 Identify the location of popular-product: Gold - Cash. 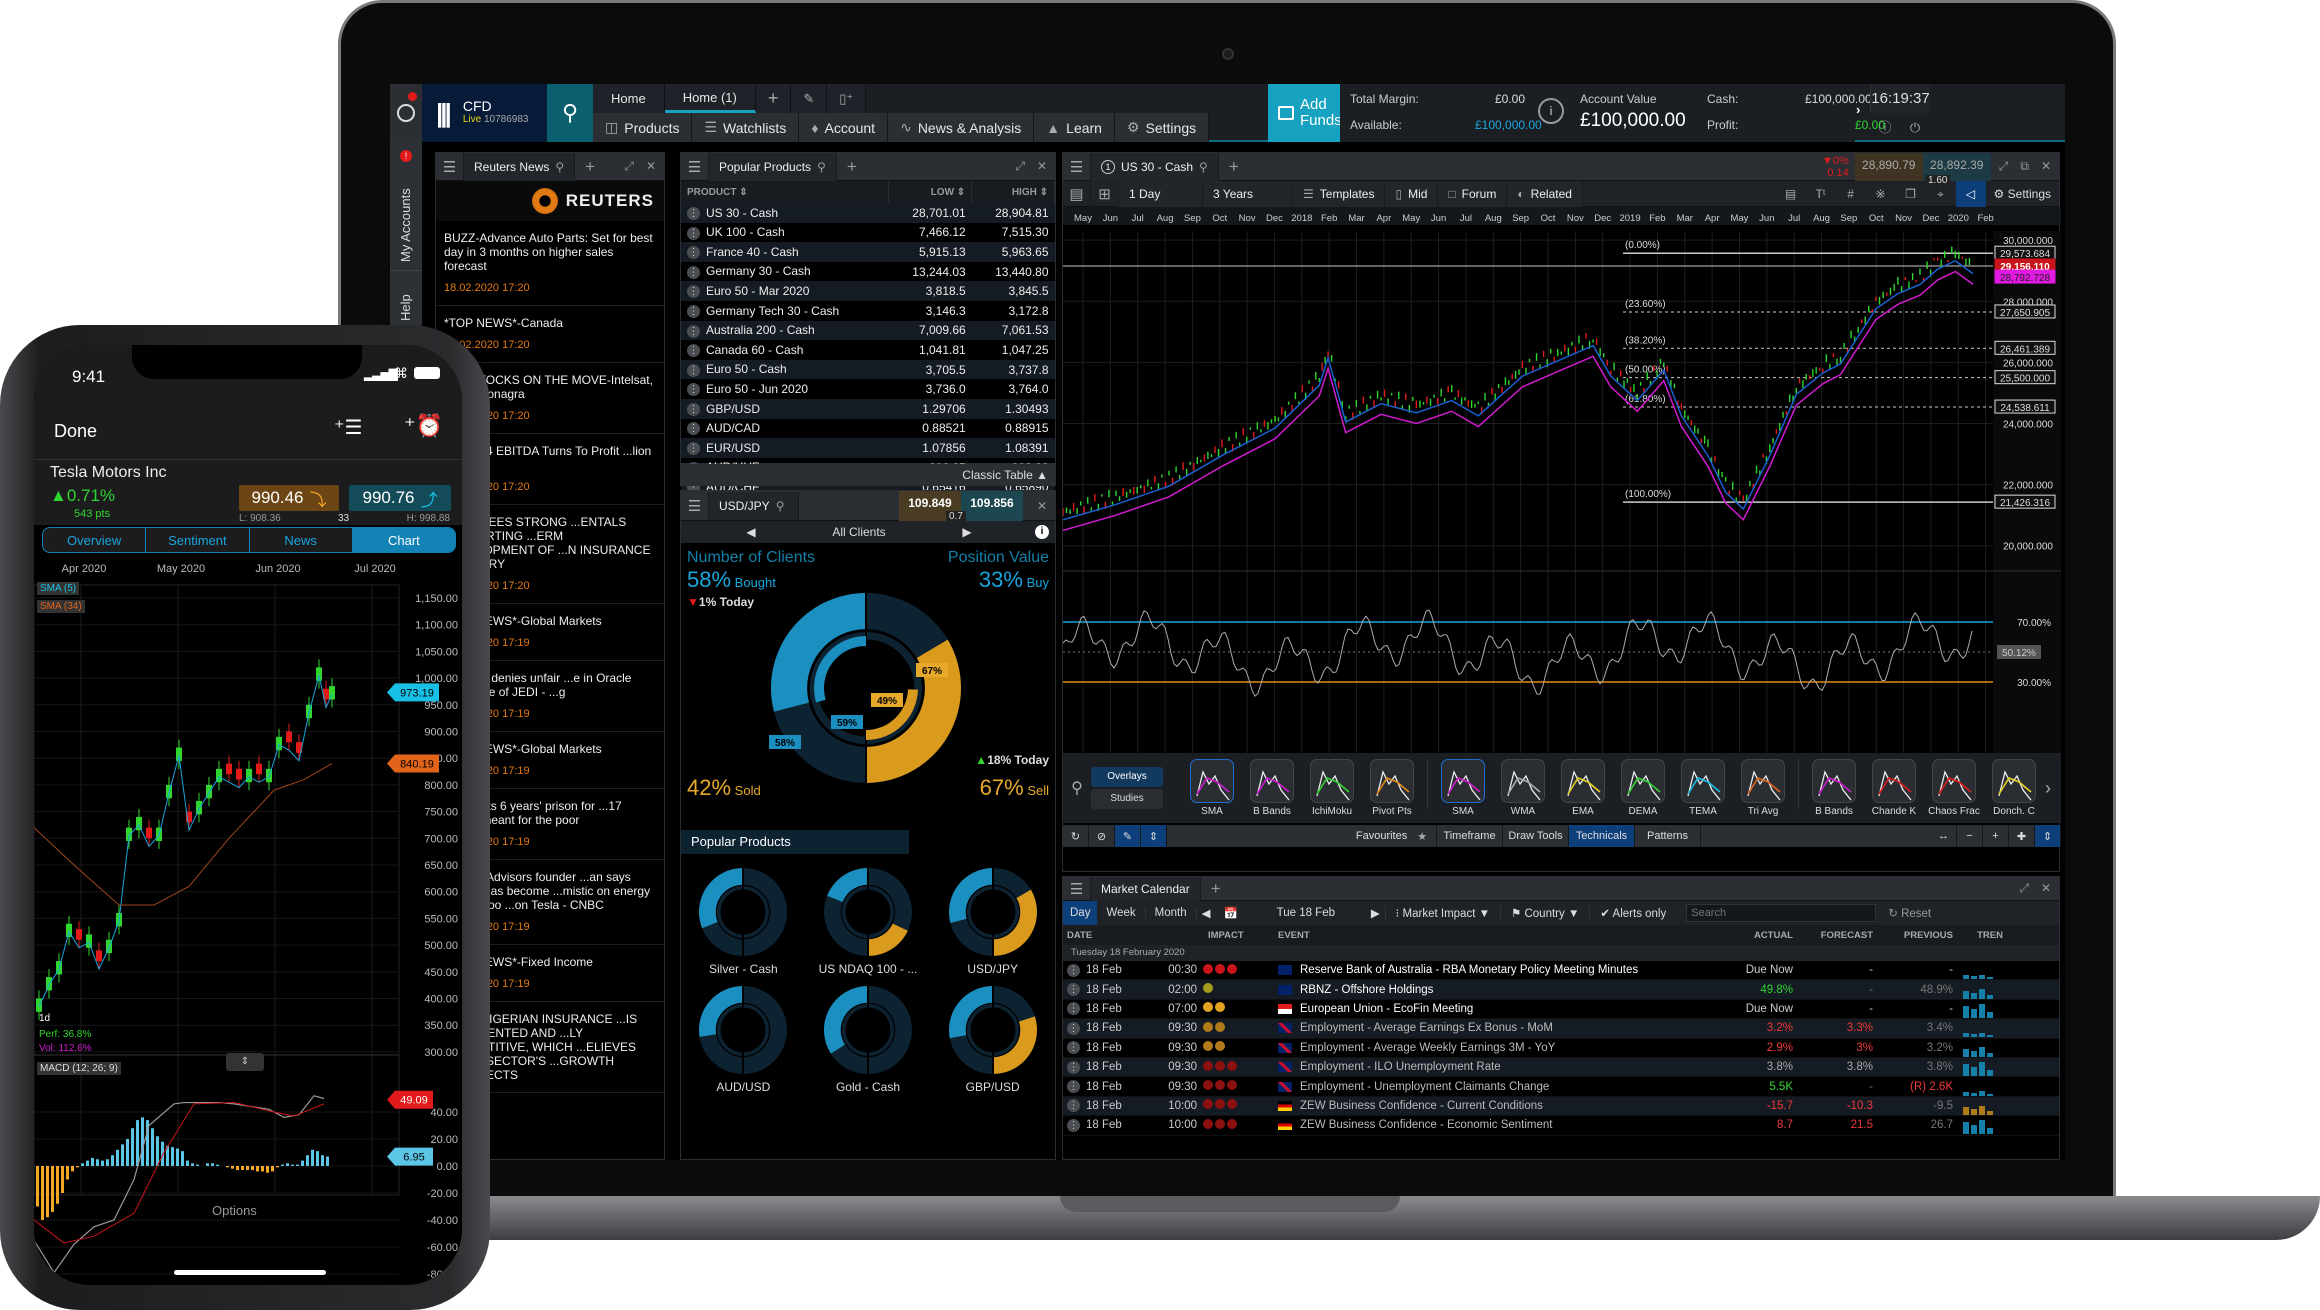
(868, 1039).